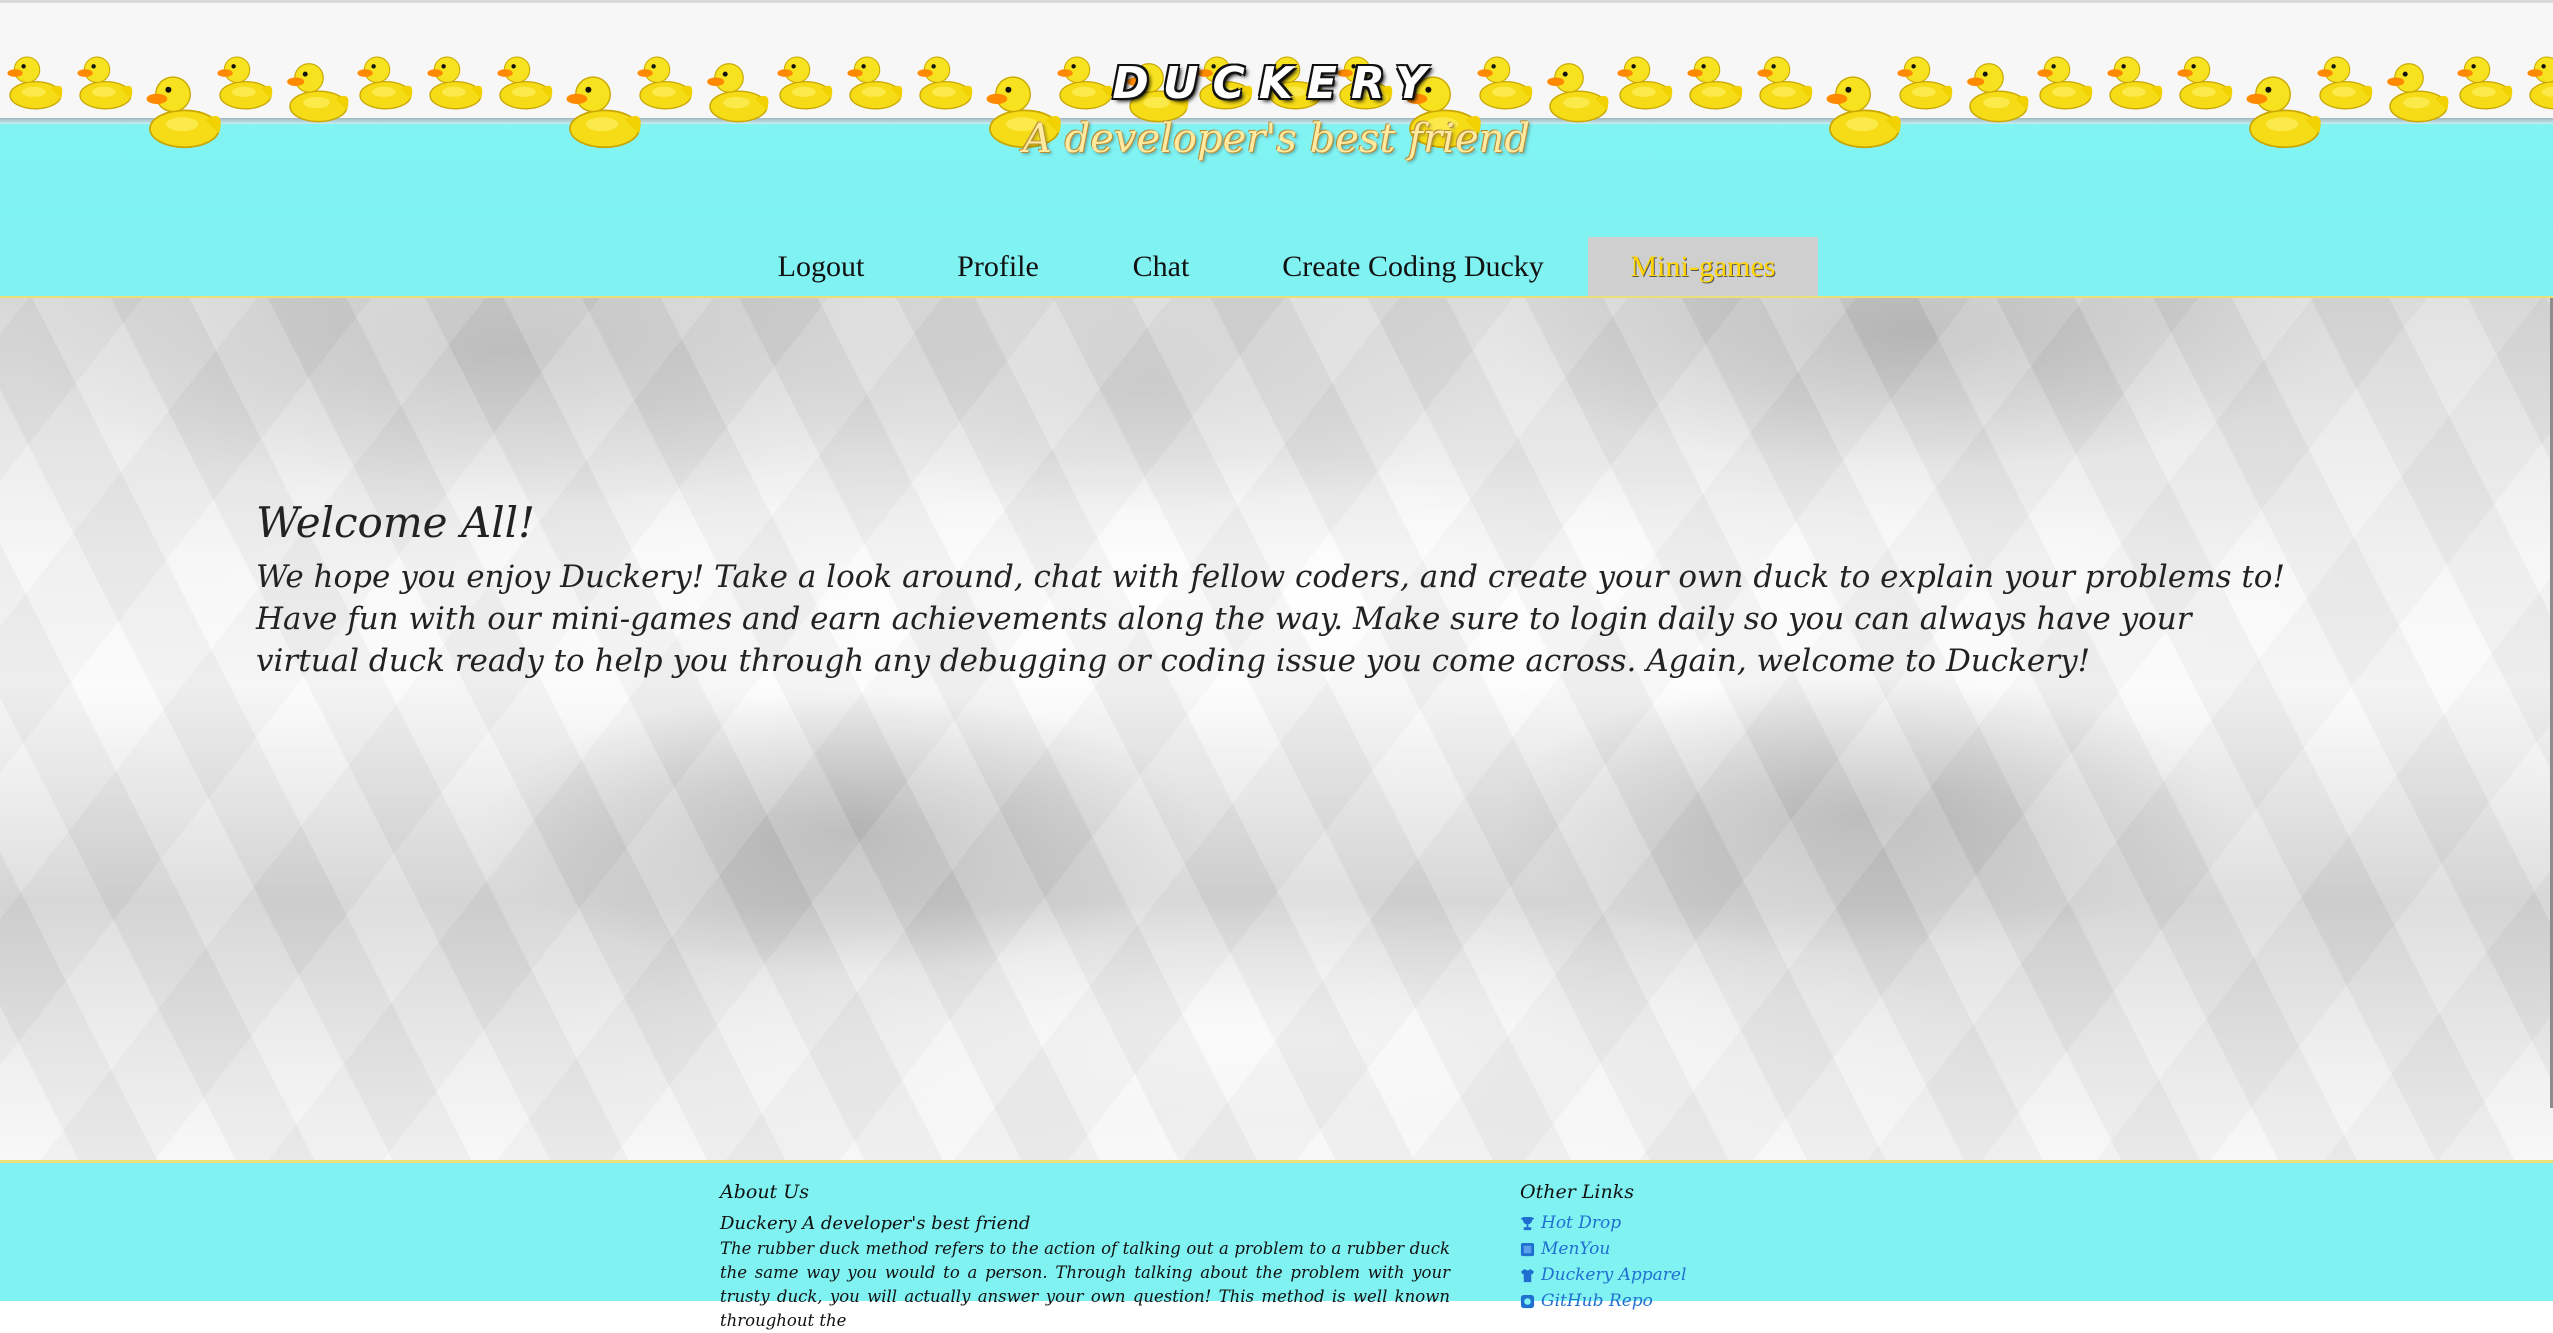 This screenshot has width=2553, height=1333. I want to click on link-github-repo: GitHub Repo, so click(1603, 1301).